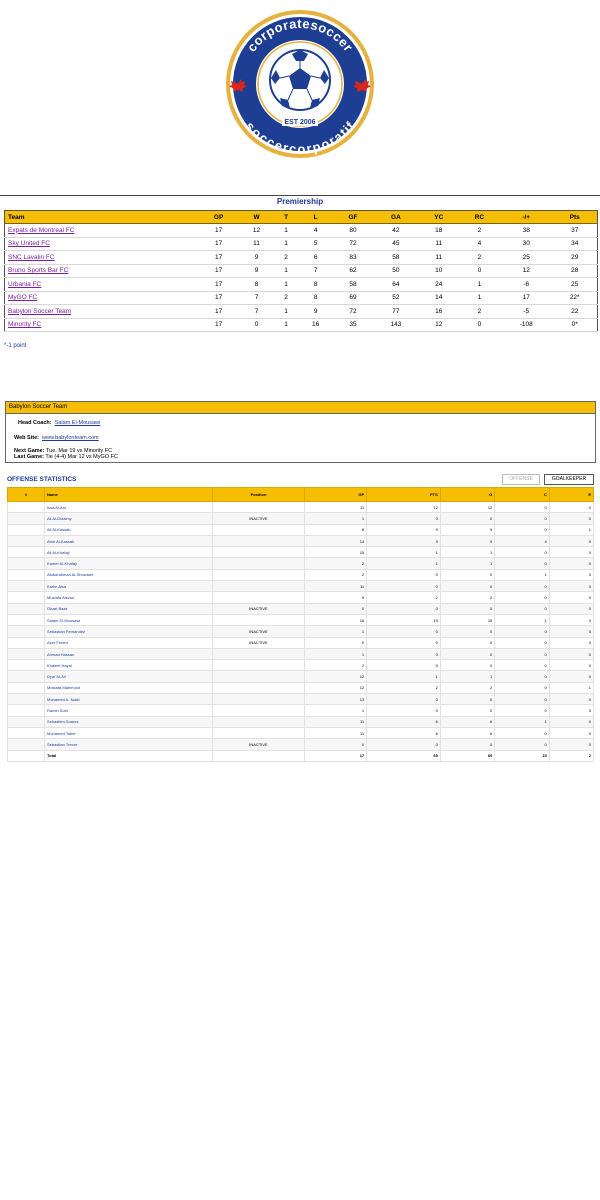 This screenshot has height=1200, width=600. I want to click on player-name-cell: Dyar M-Ali, so click(128, 676).